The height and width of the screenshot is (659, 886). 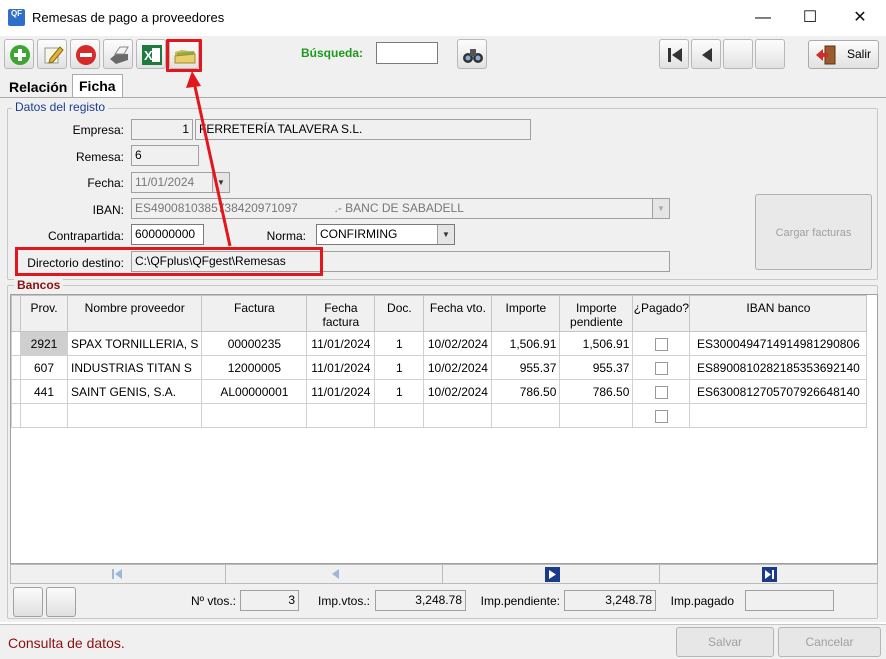 I want to click on last-page-icon, so click(x=769, y=574).